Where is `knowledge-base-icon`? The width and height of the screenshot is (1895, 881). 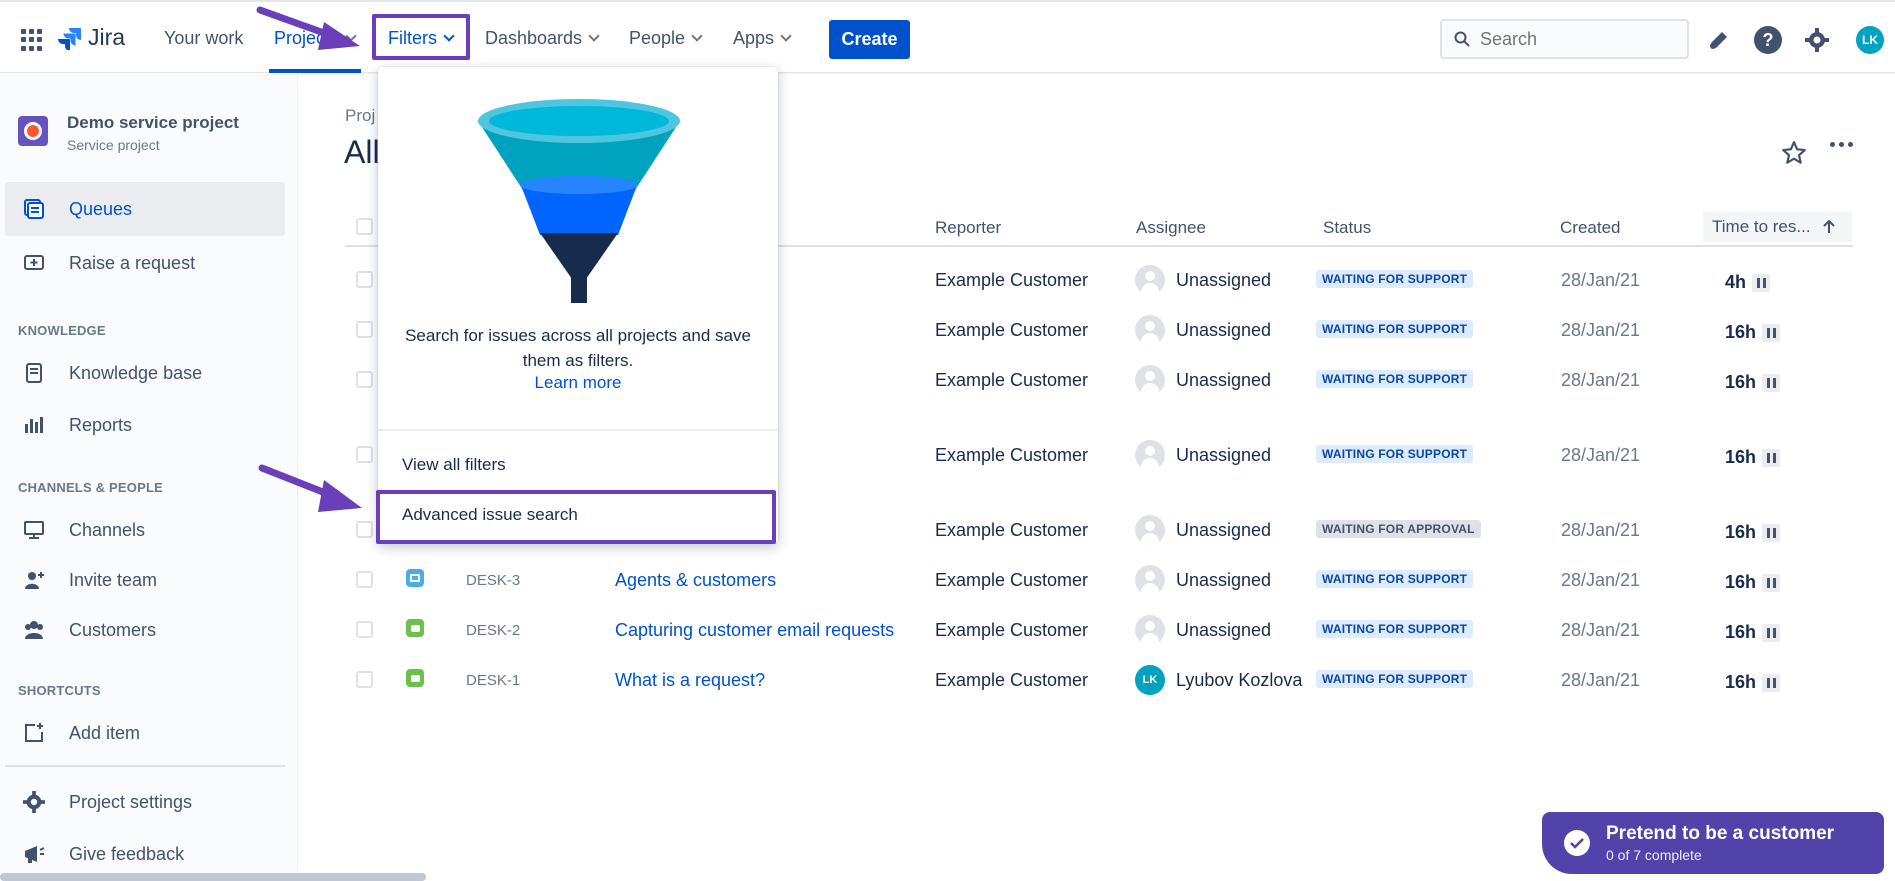 knowledge-base-icon is located at coordinates (34, 373).